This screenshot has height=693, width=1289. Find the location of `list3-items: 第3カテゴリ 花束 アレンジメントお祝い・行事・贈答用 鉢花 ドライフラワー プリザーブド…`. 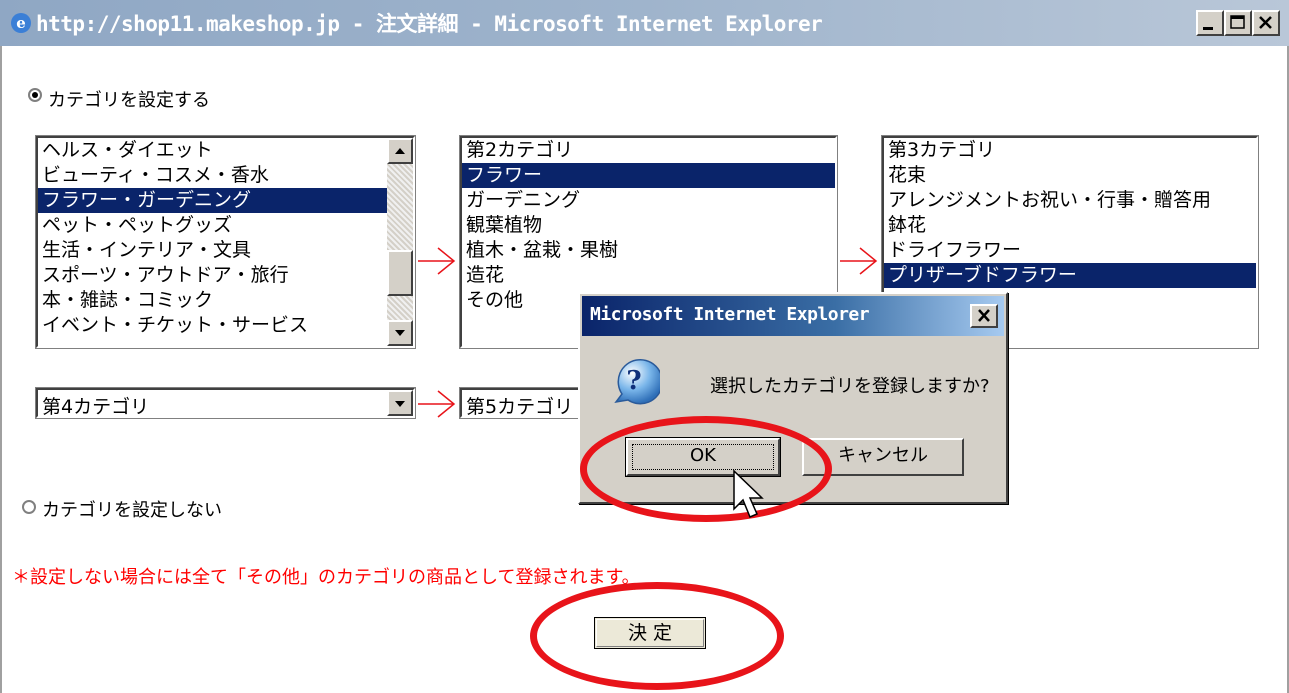

list3-items: 第3カテゴリ 花束 アレンジメントお祝い・行事・贈答用 鉢花 ドライフラワー プリザーブド… is located at coordinates (1070, 213).